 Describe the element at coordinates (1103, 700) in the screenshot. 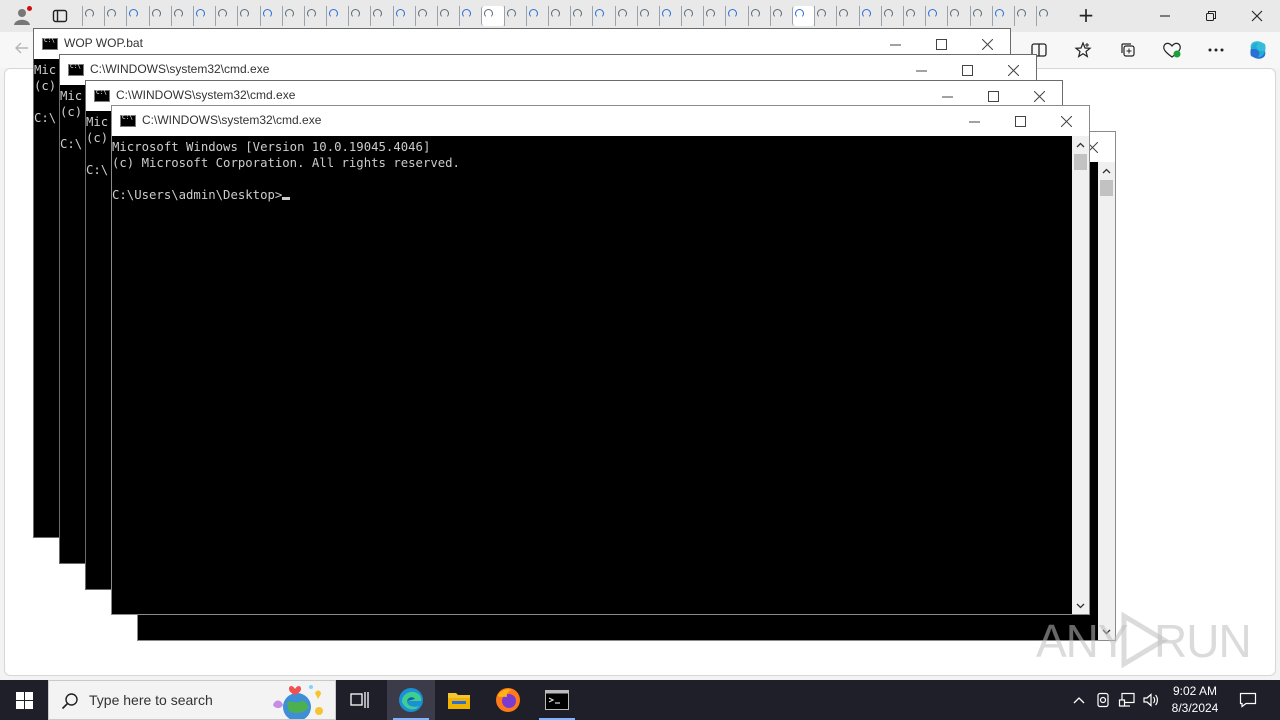

I see `tray-device-button` at that location.